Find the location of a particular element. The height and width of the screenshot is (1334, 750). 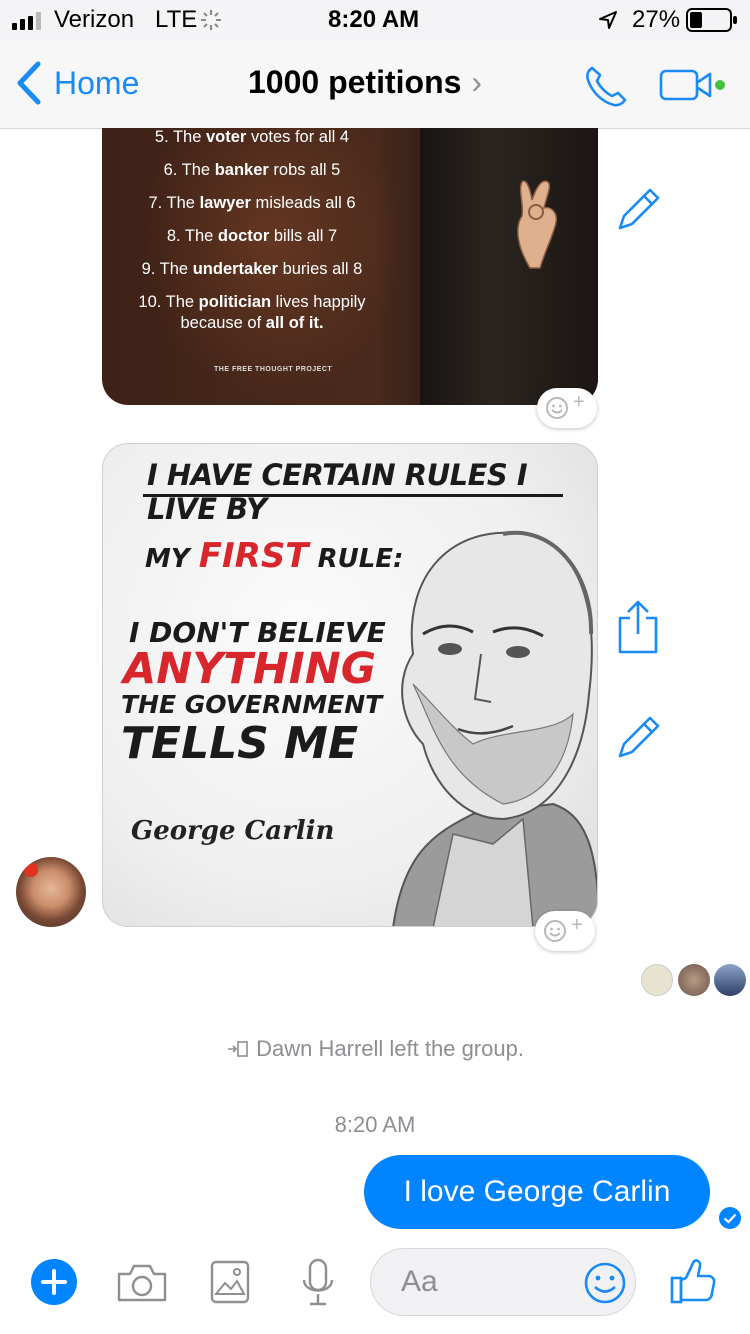

signature: George Carlin is located at coordinates (233, 831).